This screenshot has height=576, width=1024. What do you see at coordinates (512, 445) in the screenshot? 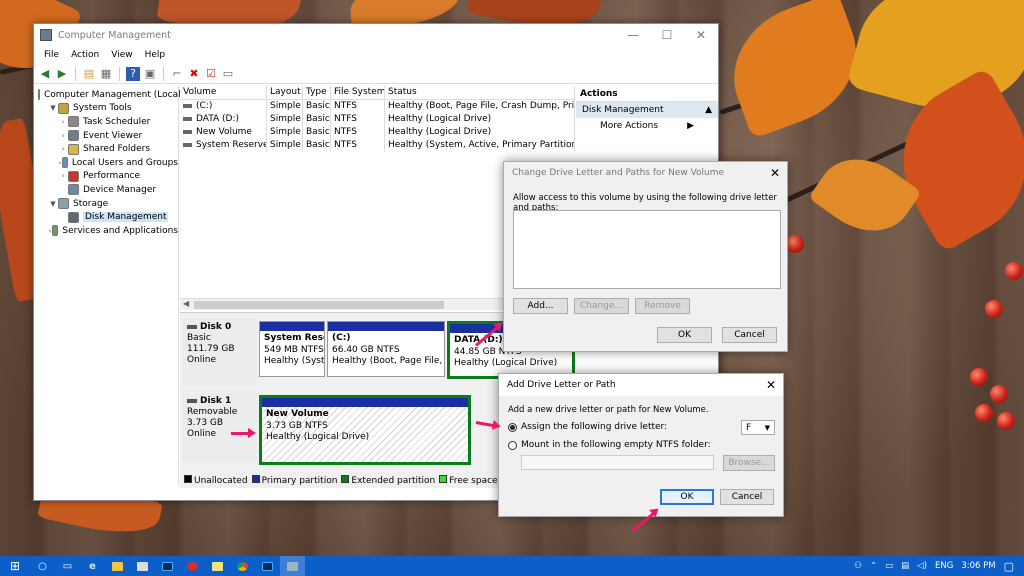
I see `radio-unselected` at bounding box center [512, 445].